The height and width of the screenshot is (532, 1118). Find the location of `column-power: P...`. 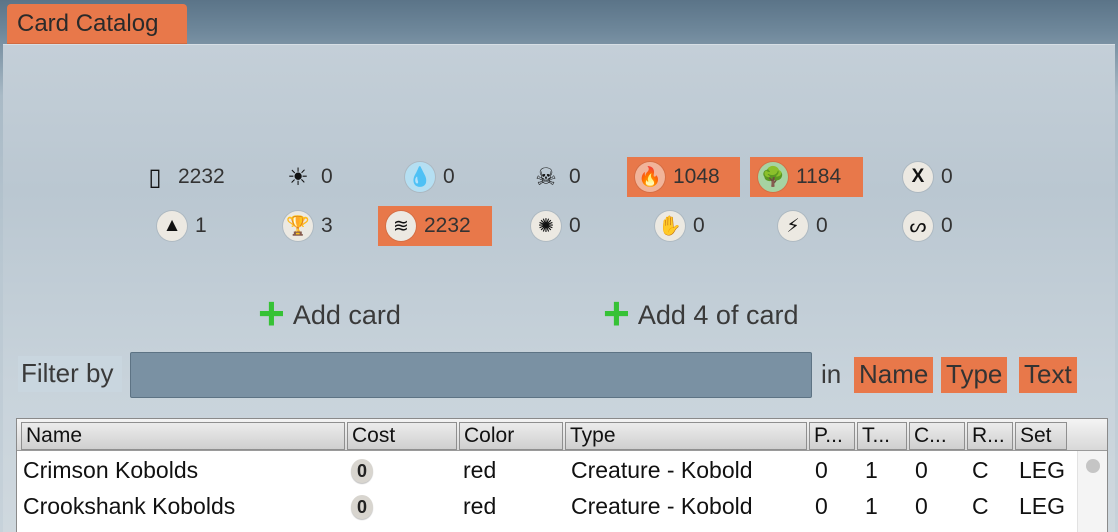

column-power: P... is located at coordinates (832, 436).